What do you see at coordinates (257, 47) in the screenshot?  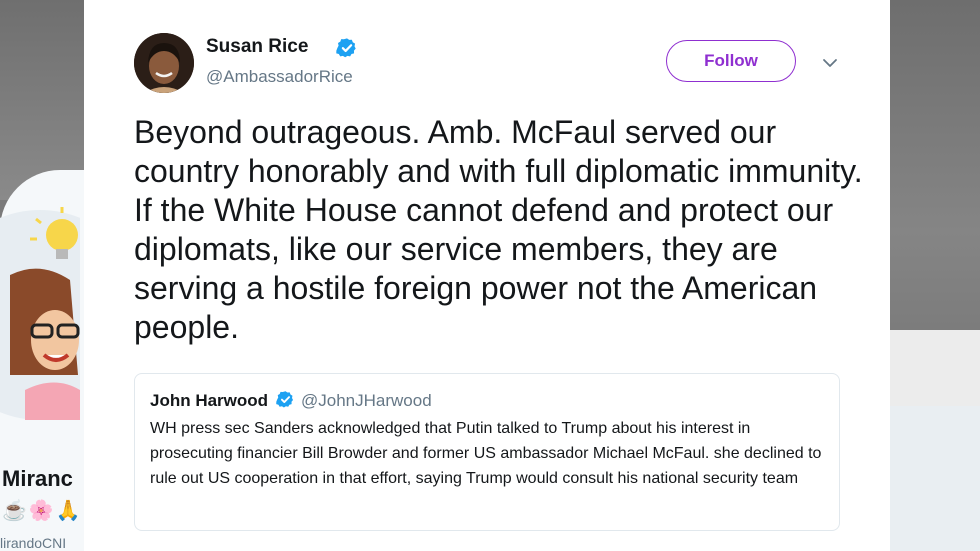 I see `author-name: Susan Rice` at bounding box center [257, 47].